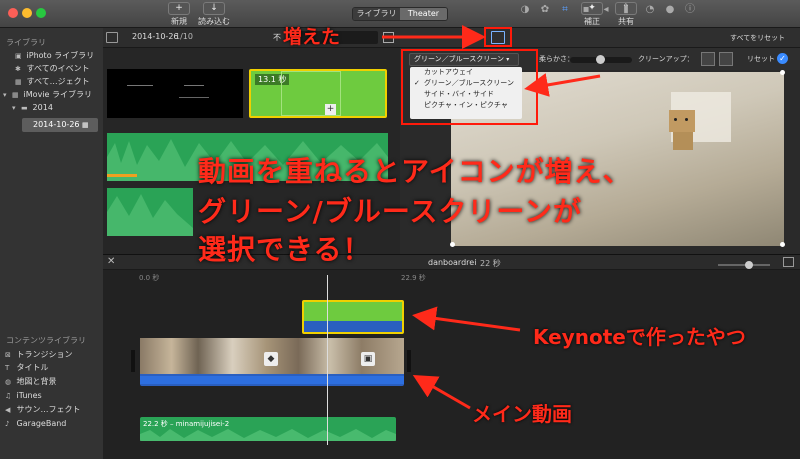 The image size is (800, 459). What do you see at coordinates (285, 249) in the screenshot?
I see `caption-line-3: 選択できる！` at bounding box center [285, 249].